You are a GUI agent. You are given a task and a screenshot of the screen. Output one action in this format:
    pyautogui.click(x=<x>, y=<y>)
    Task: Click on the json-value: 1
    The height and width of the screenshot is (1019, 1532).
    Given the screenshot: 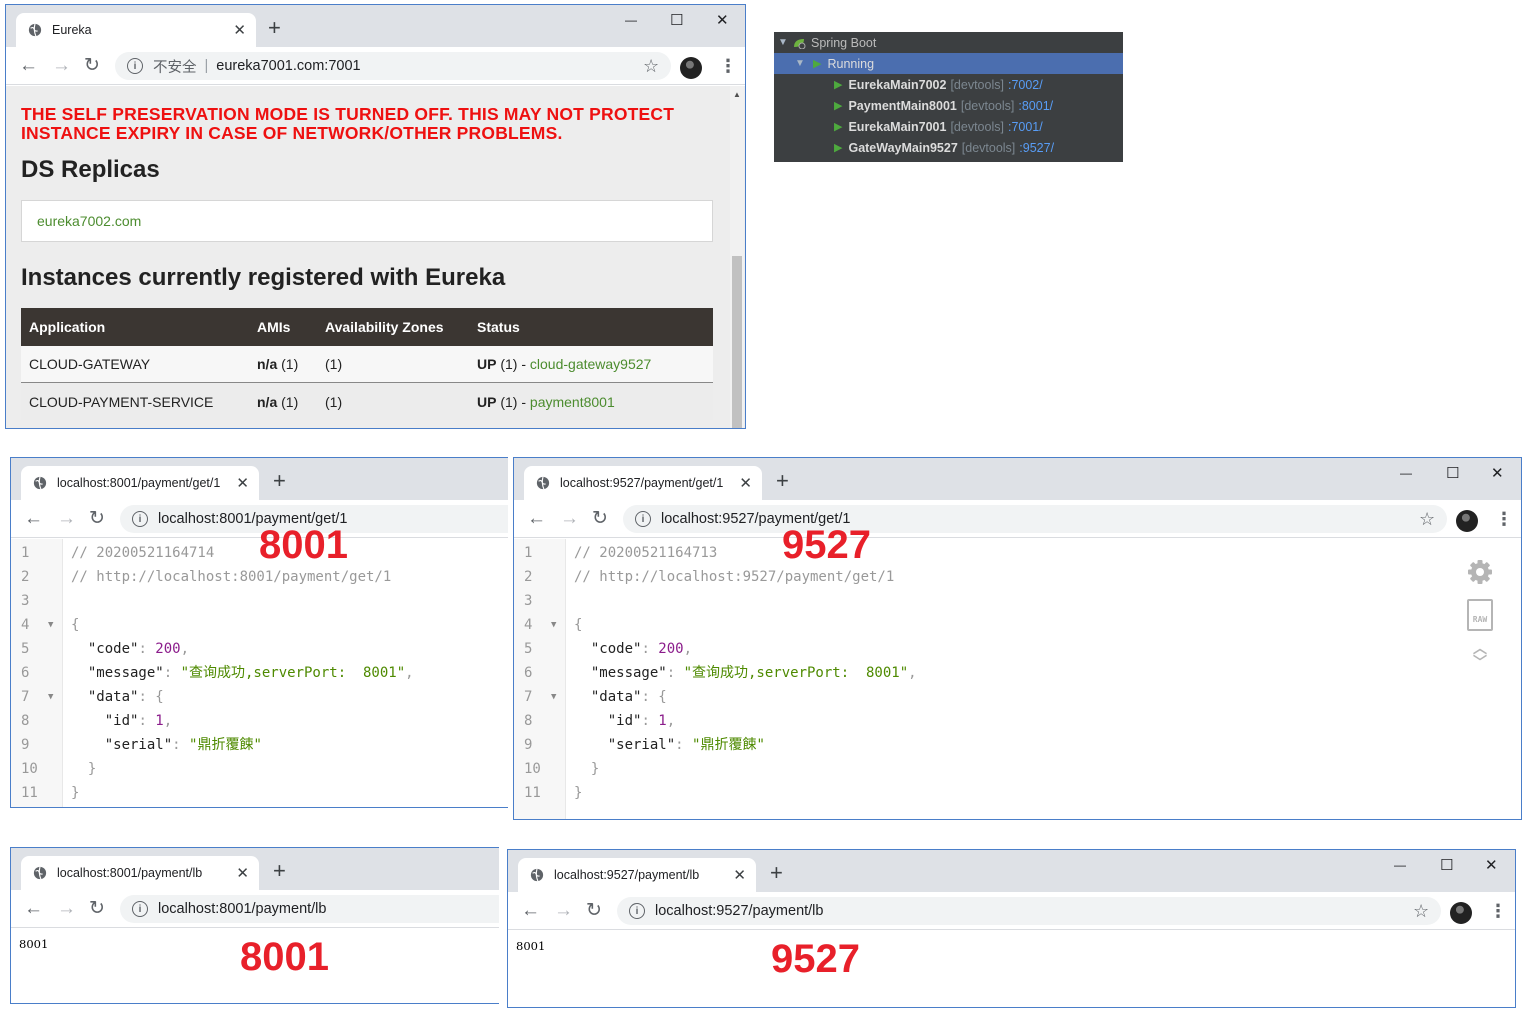 What is the action you would take?
    pyautogui.click(x=159, y=721)
    